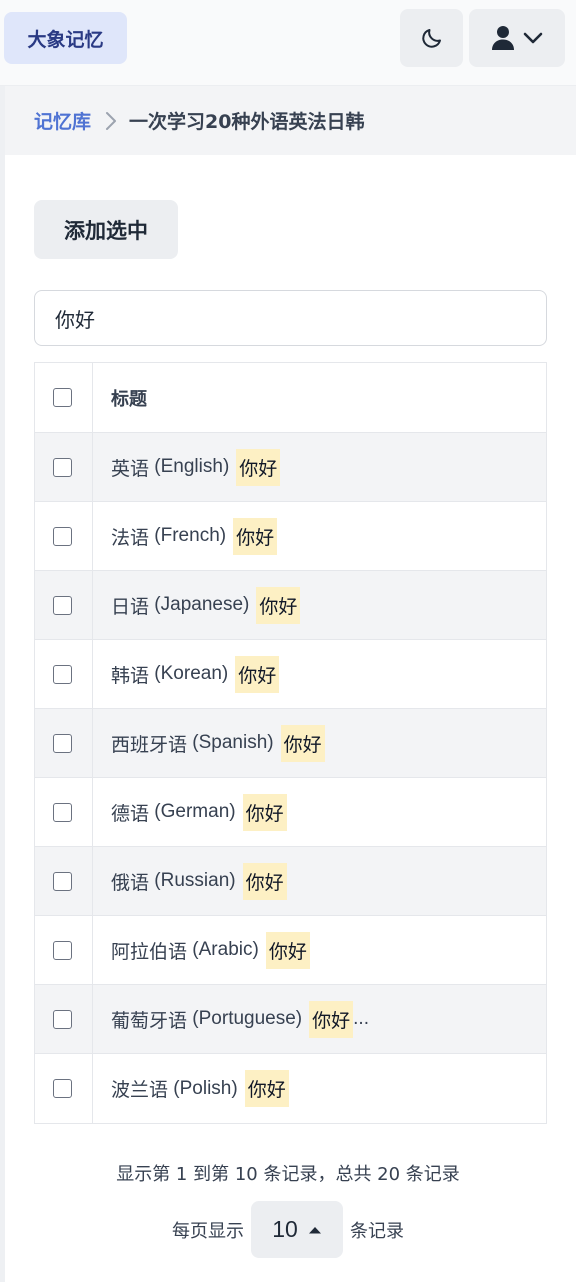 This screenshot has height=1282, width=576. I want to click on row-title-name: 西班牙语, so click(149, 744).